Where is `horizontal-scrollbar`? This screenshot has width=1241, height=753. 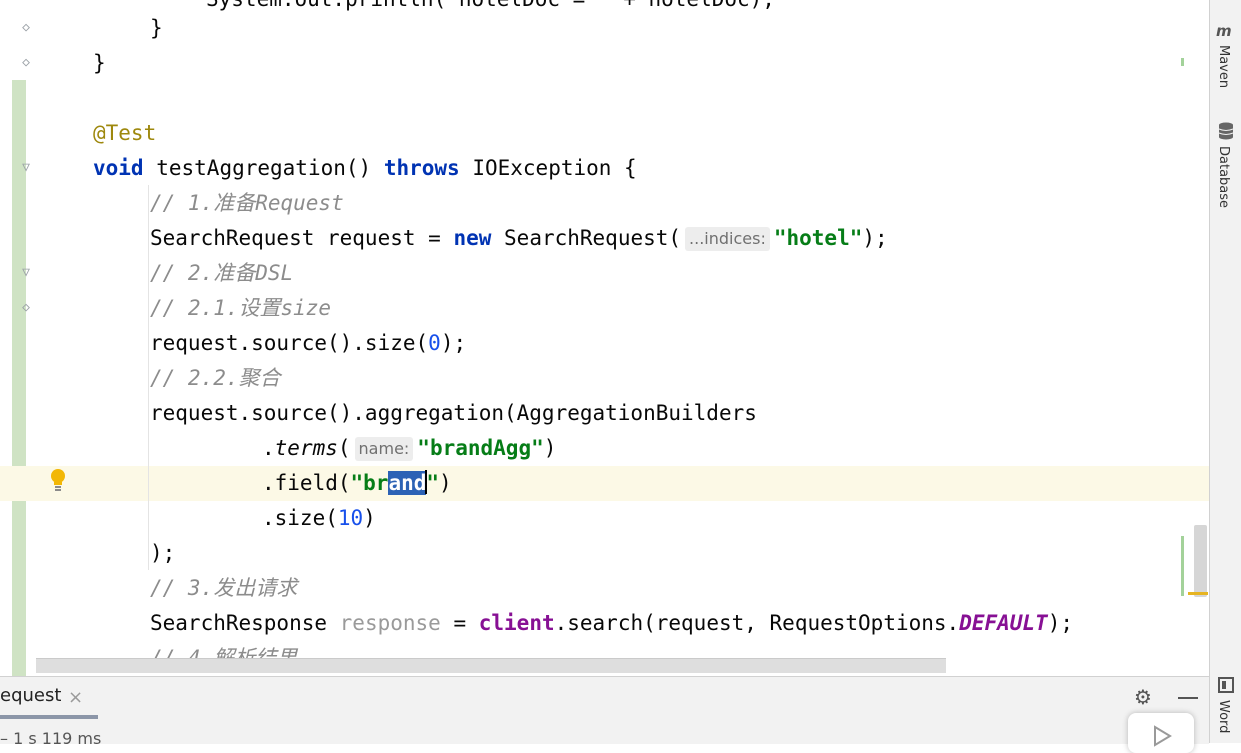
horizontal-scrollbar is located at coordinates (491, 665).